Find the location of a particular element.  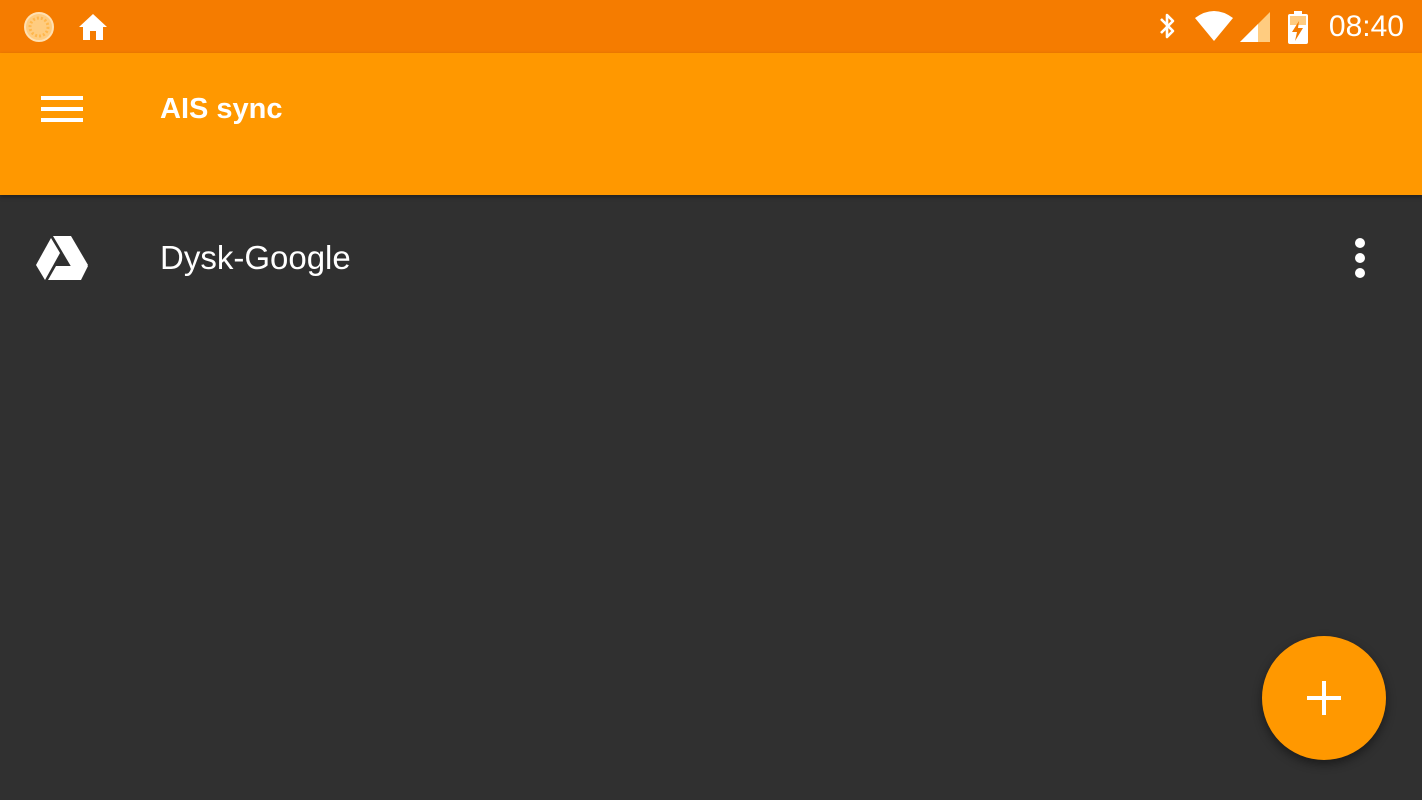

menu-button is located at coordinates (62, 109).